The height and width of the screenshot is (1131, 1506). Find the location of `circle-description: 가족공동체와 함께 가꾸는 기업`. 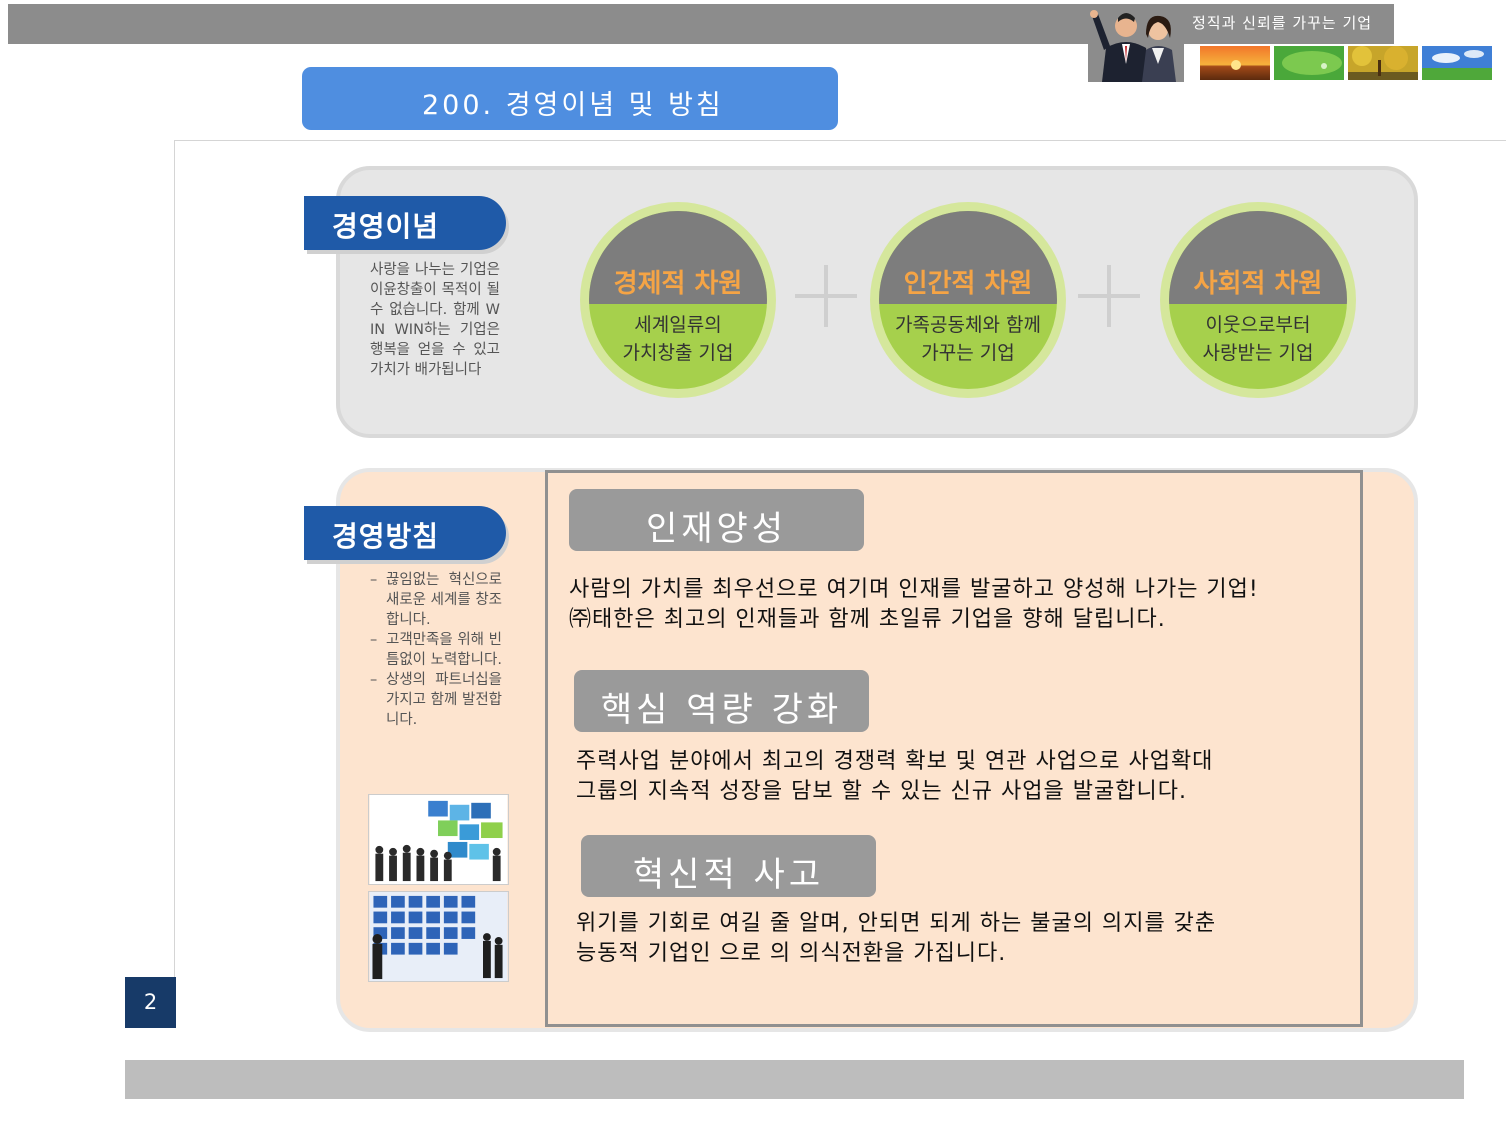

circle-description: 가족공동체와 함께 가꾸는 기업 is located at coordinates (968, 339).